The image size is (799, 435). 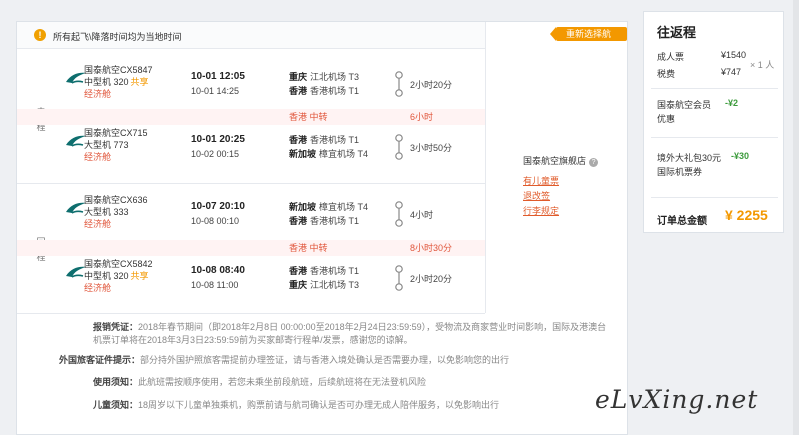 What do you see at coordinates (485, 167) in the screenshot?
I see `vertical-divider` at bounding box center [485, 167].